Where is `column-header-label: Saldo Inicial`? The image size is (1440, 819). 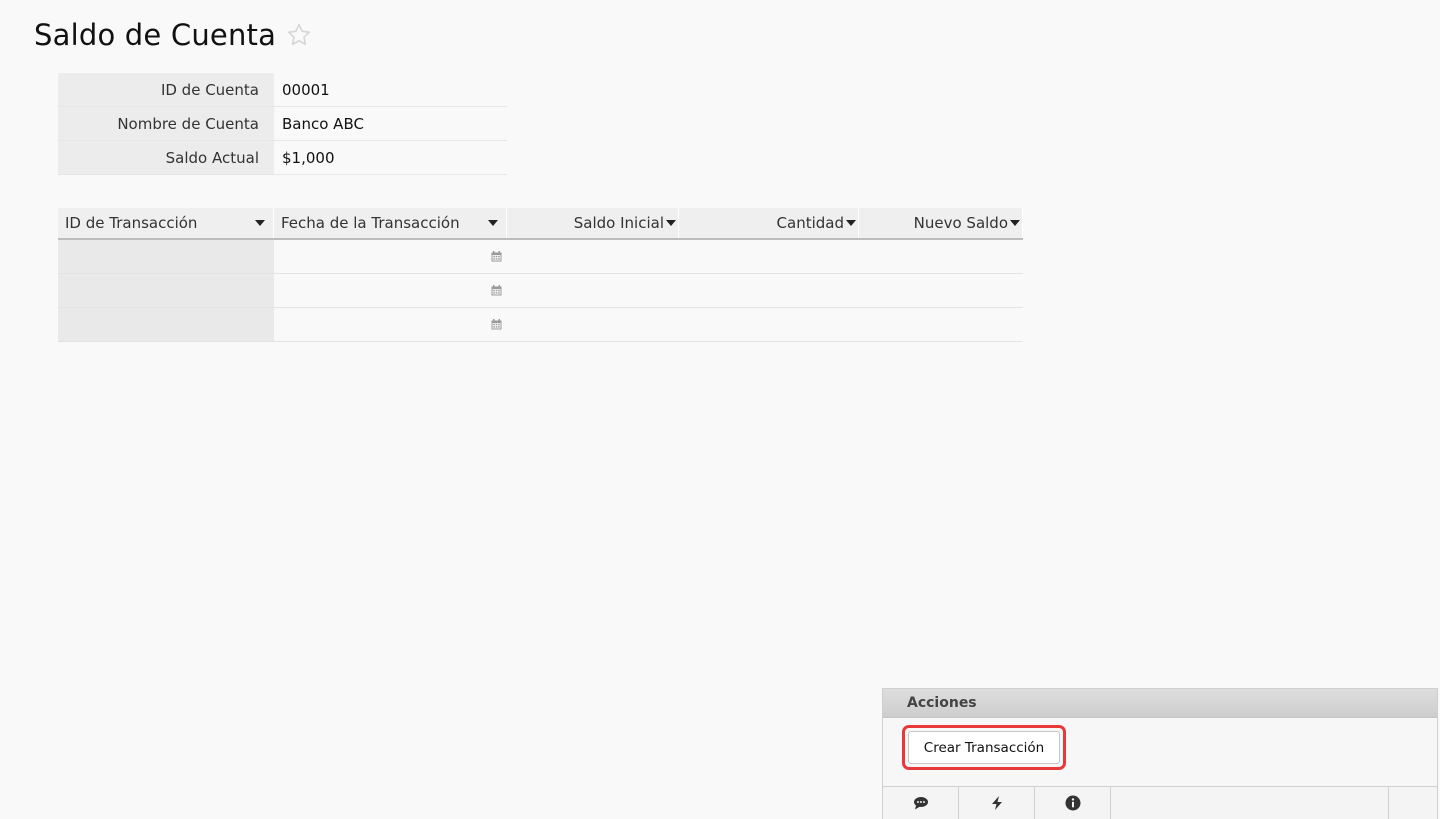
column-header-label: Saldo Inicial is located at coordinates (618, 223).